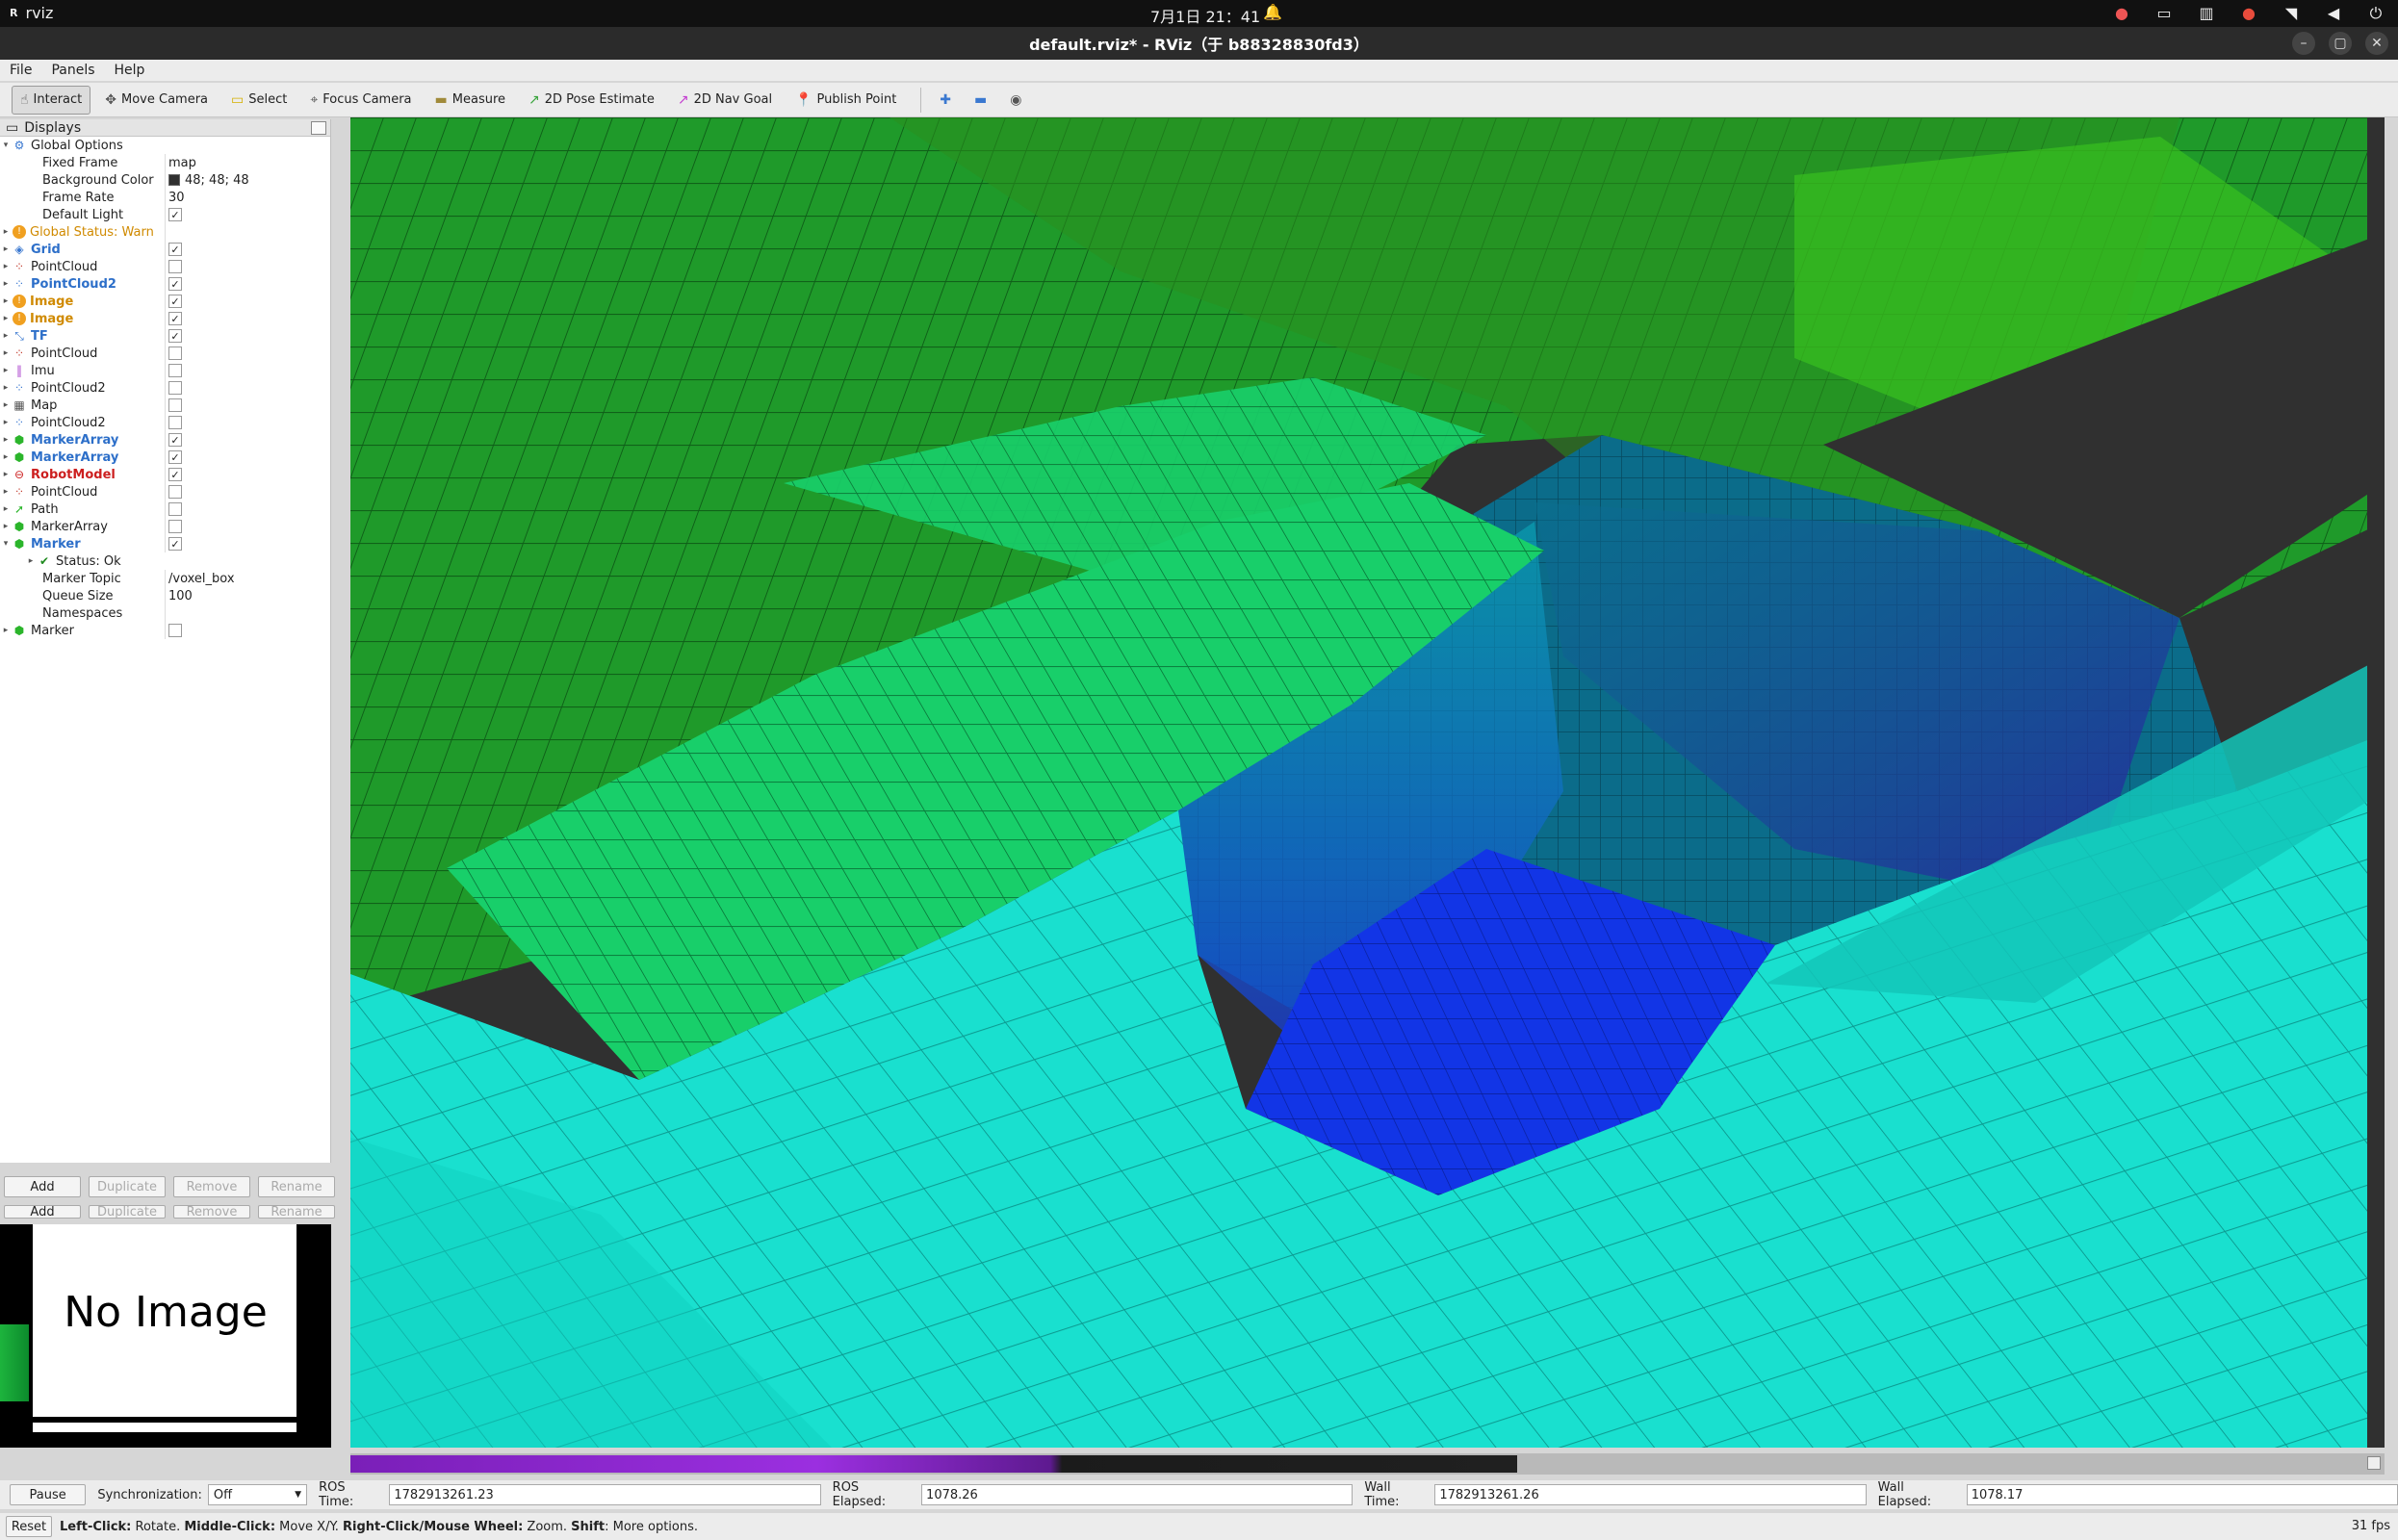 The image size is (2398, 1540). I want to click on ros-elapsed-field: 1078.26, so click(1137, 1494).